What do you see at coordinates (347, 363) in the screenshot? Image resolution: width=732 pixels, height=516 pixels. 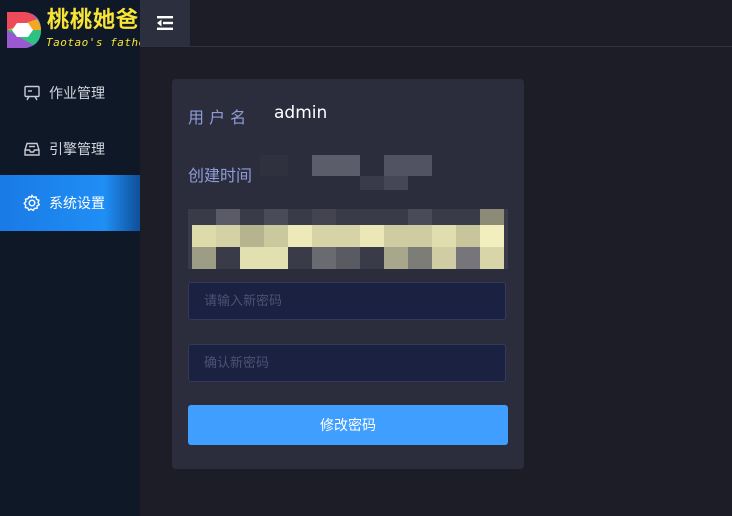 I see `confirm-password-input` at bounding box center [347, 363].